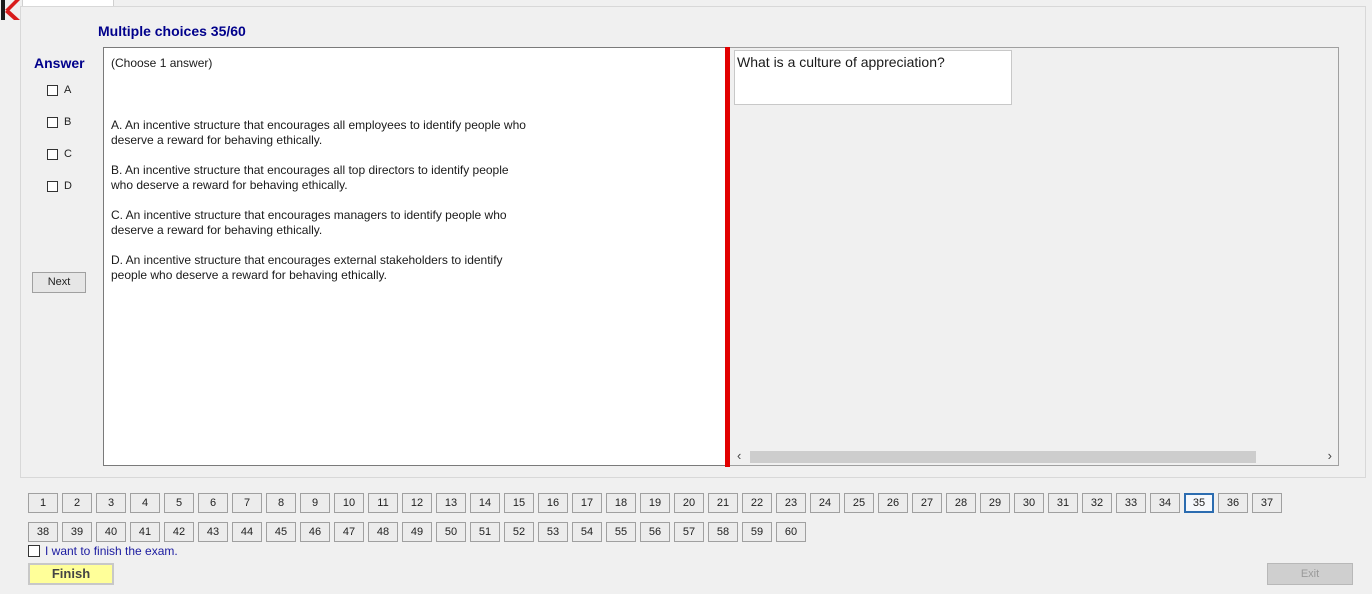 This screenshot has height=594, width=1372. What do you see at coordinates (873, 77) in the screenshot?
I see `question-text: What is a culture of appreciation?` at bounding box center [873, 77].